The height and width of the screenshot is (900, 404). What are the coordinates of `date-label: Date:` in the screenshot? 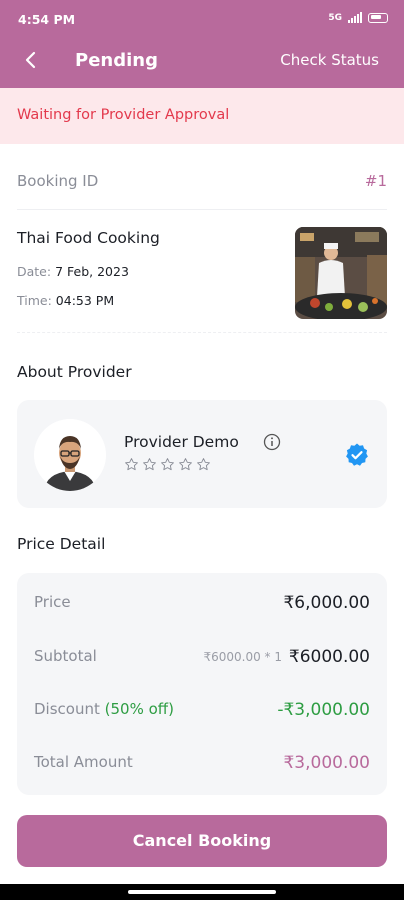 It's located at (34, 271).